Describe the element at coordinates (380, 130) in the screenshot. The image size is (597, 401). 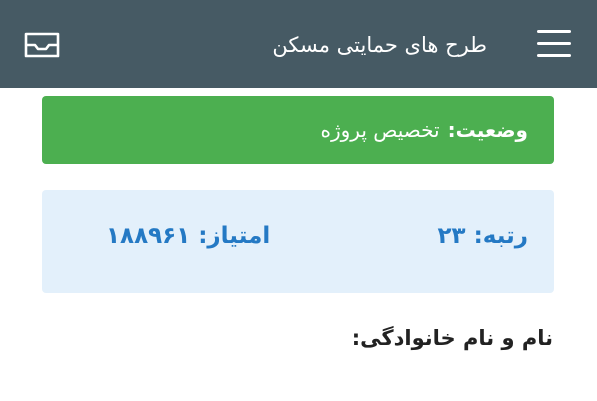
I see `status-value: تخصیص پروژه` at that location.